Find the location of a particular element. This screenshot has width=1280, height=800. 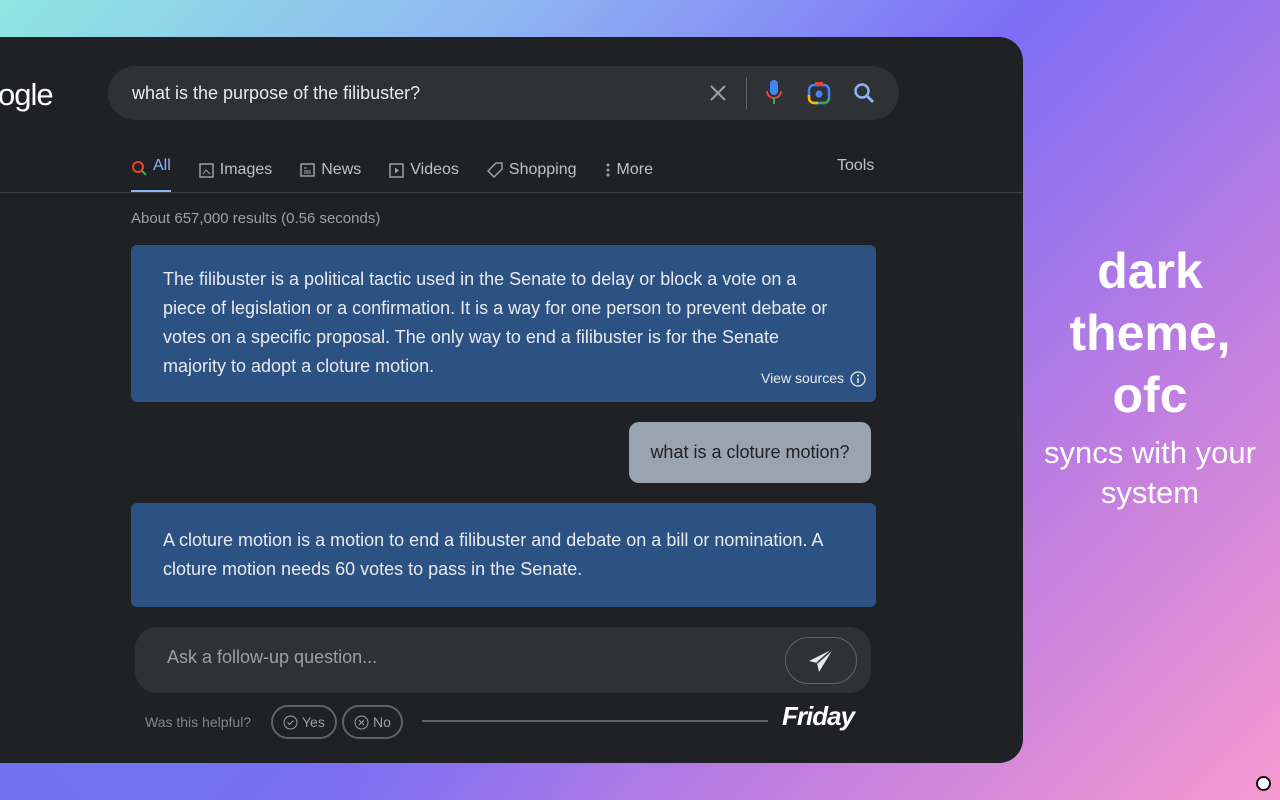

tab-label: Shopping is located at coordinates (542, 169).